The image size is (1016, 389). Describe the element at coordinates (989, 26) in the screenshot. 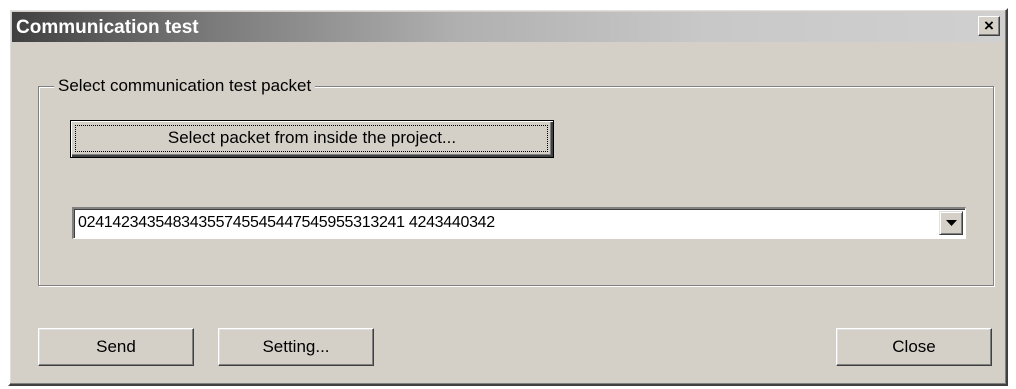

I see `close-icon: ×` at that location.